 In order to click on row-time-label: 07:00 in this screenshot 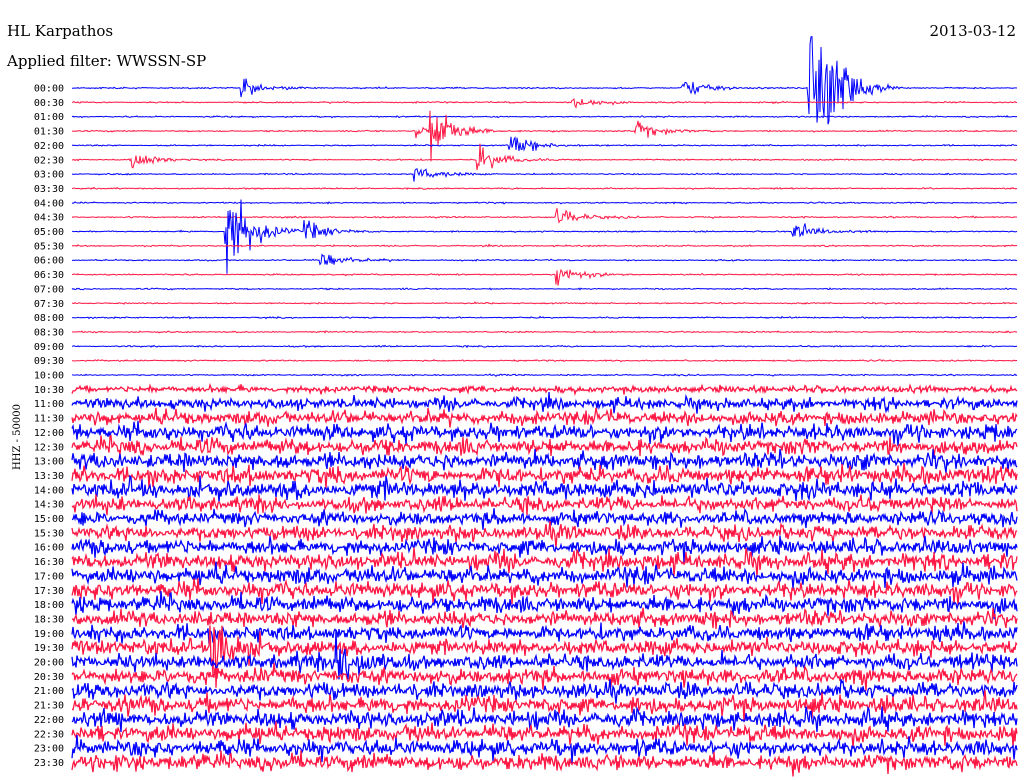, I will do `click(49, 289)`.